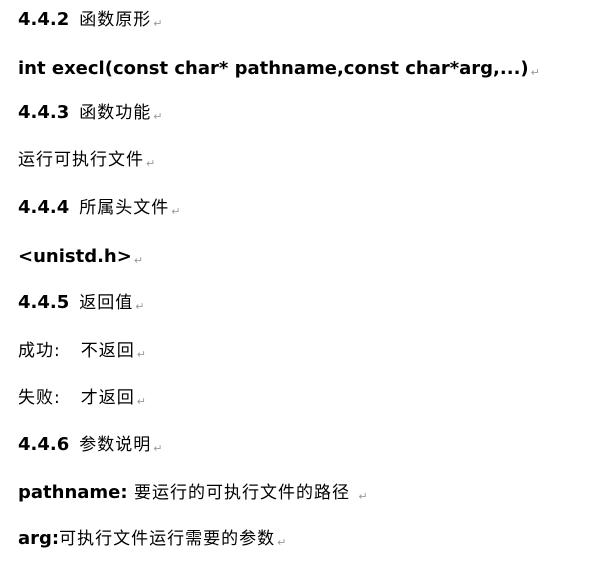 Image resolution: width=610 pixels, height=571 pixels. I want to click on return-text: 才返回, so click(107, 398).